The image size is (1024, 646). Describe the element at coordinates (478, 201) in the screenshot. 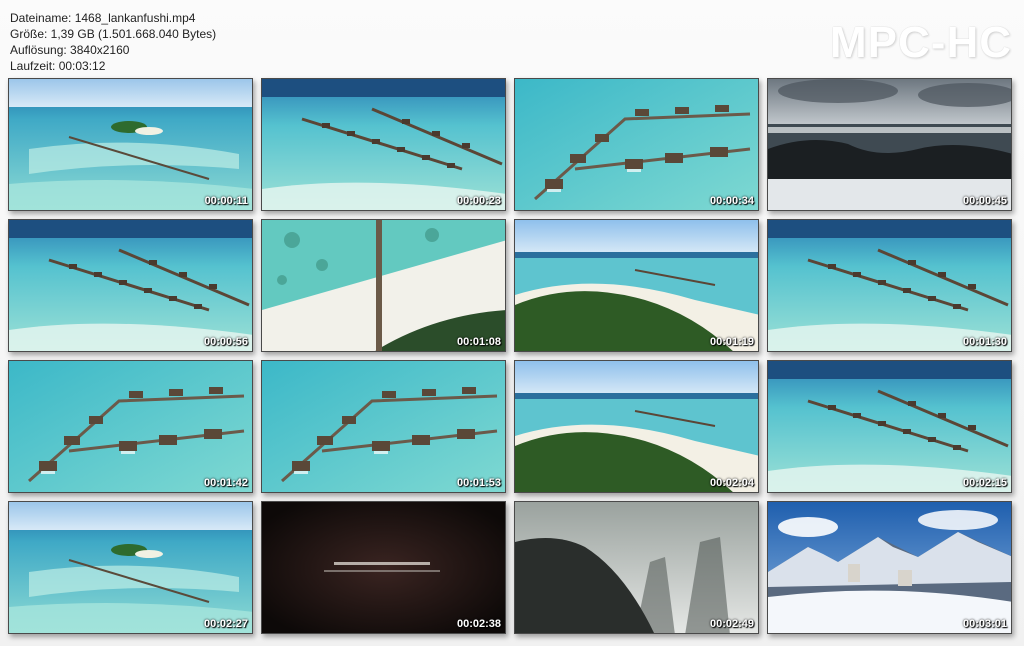

I see `thumbnail-timestamp: 00:00:23` at that location.